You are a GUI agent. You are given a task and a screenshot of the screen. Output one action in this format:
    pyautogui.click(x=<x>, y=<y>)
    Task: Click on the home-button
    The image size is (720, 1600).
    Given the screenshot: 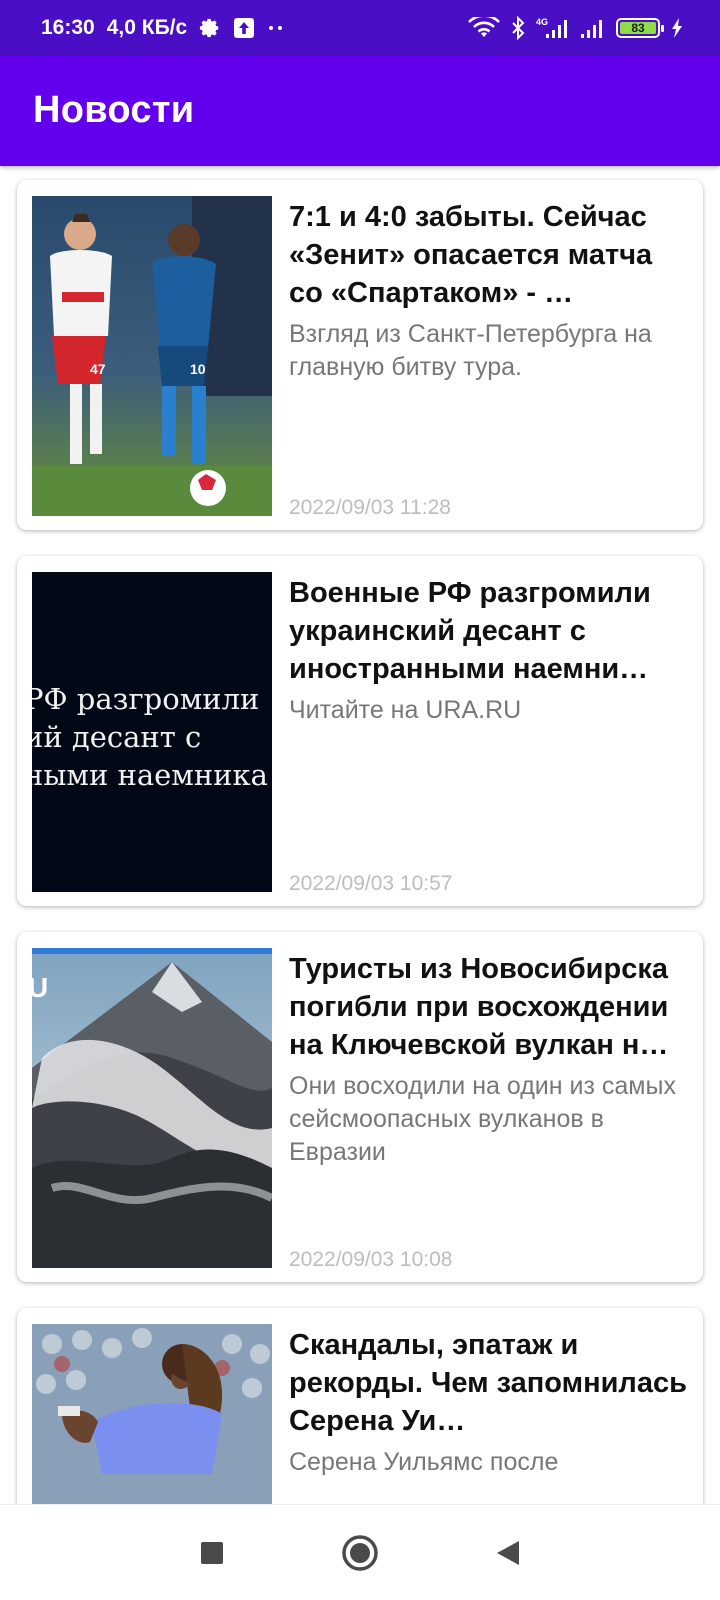 What is the action you would take?
    pyautogui.click(x=360, y=1553)
    